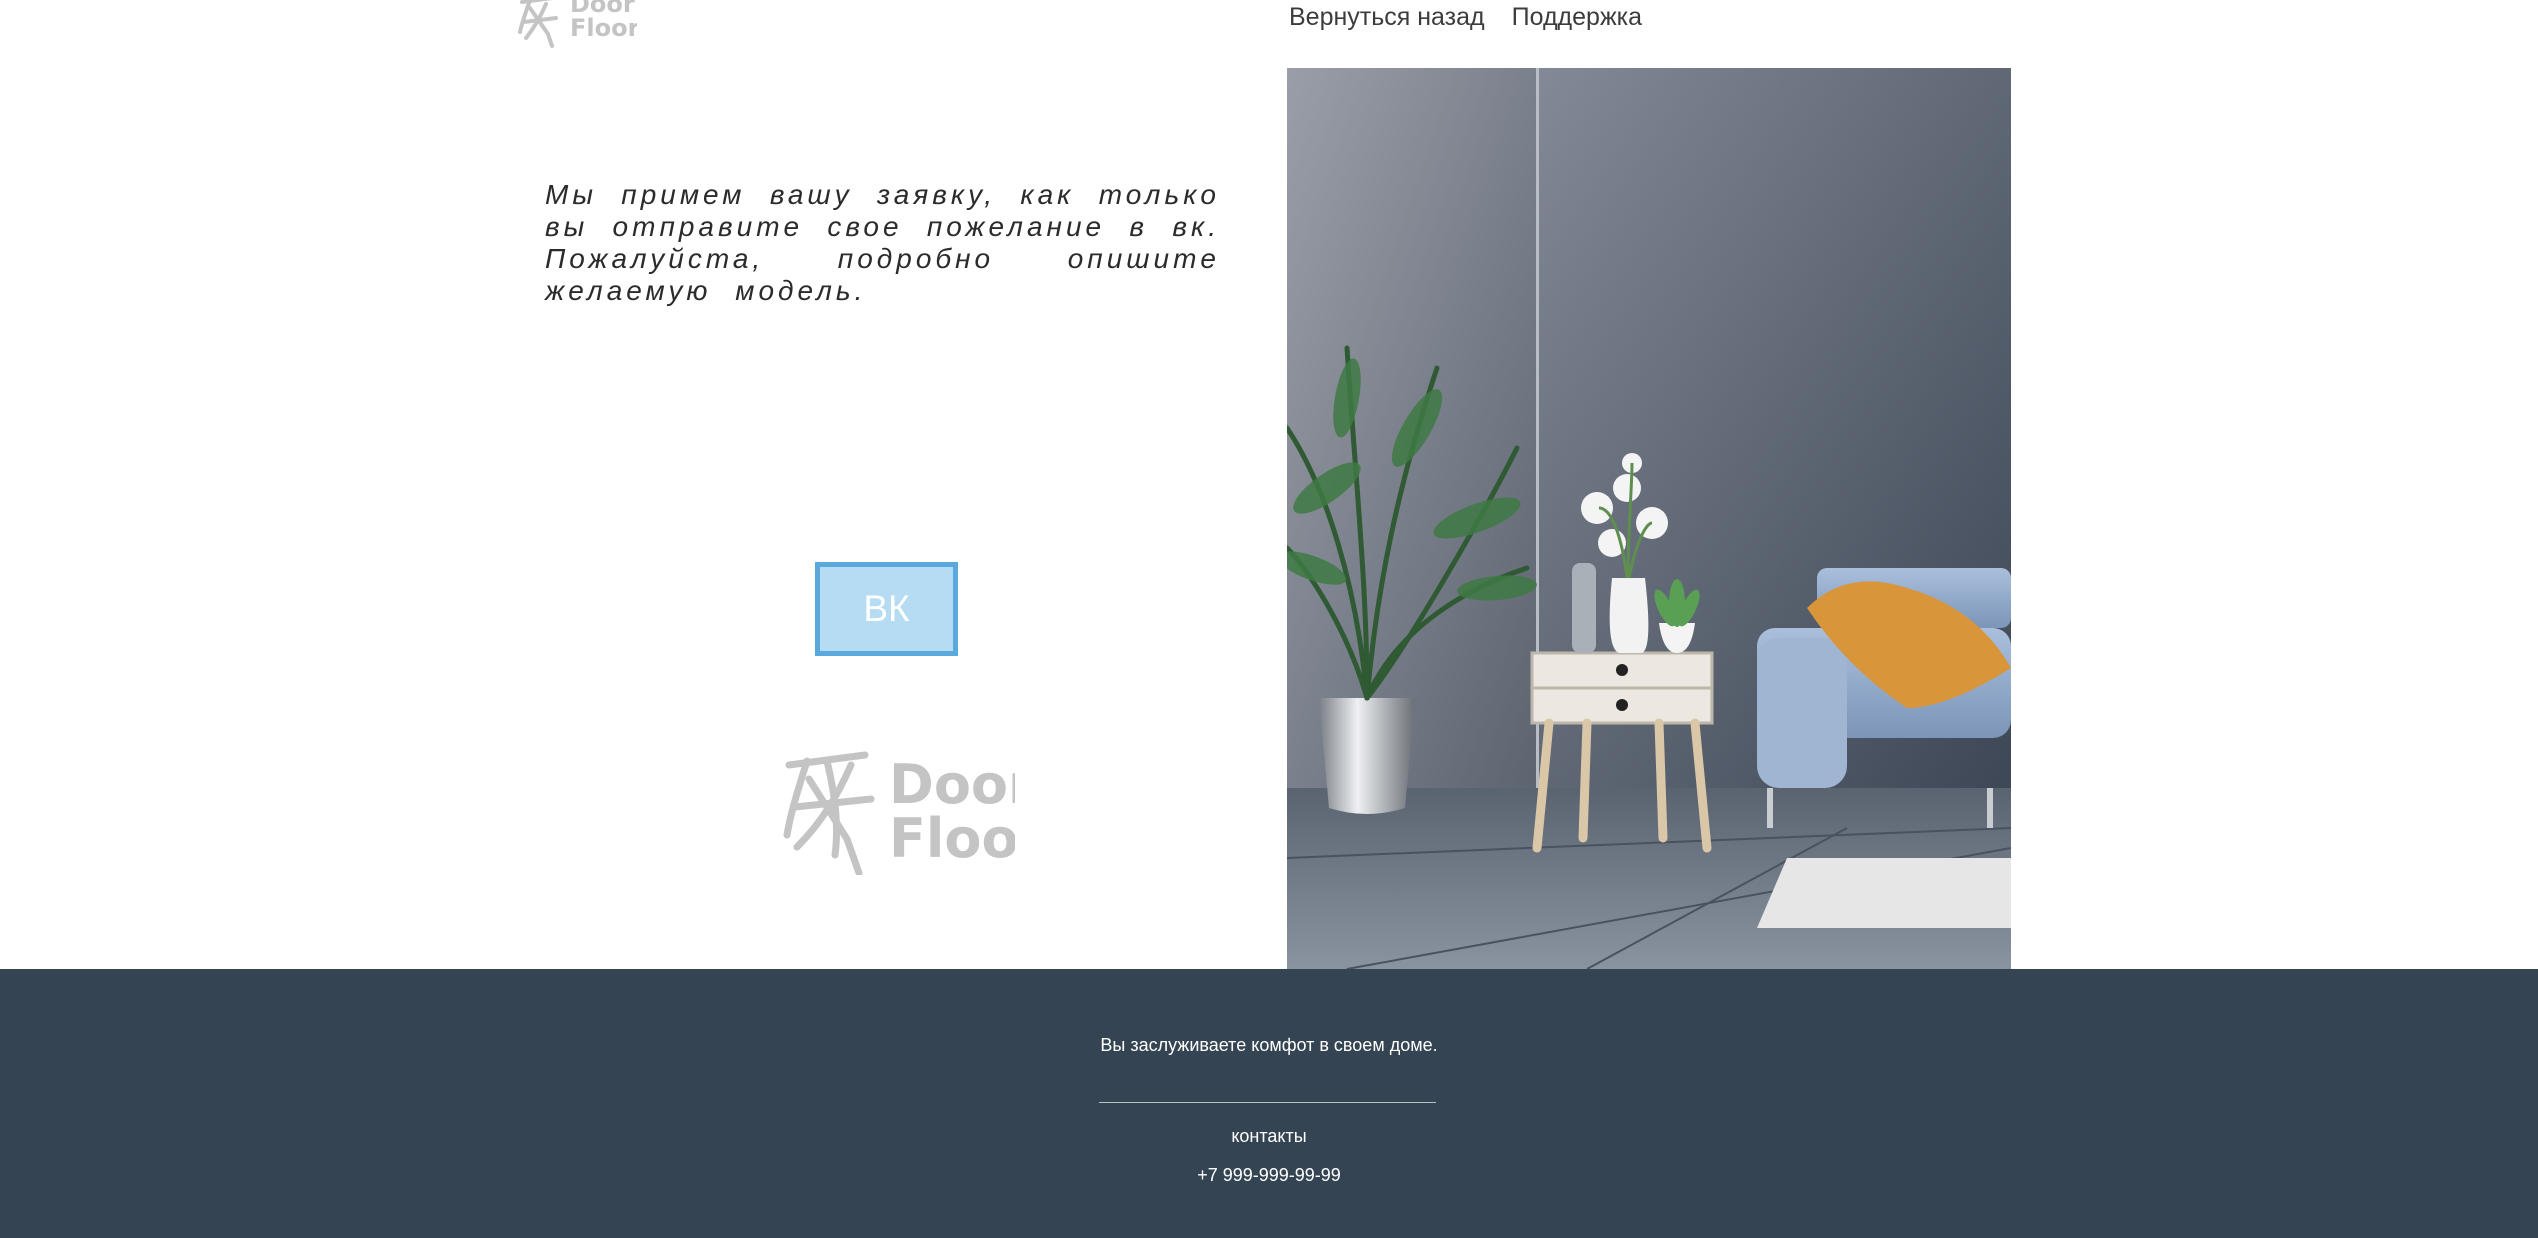 The image size is (2538, 1238). I want to click on vk-button: ВК, so click(886, 609).